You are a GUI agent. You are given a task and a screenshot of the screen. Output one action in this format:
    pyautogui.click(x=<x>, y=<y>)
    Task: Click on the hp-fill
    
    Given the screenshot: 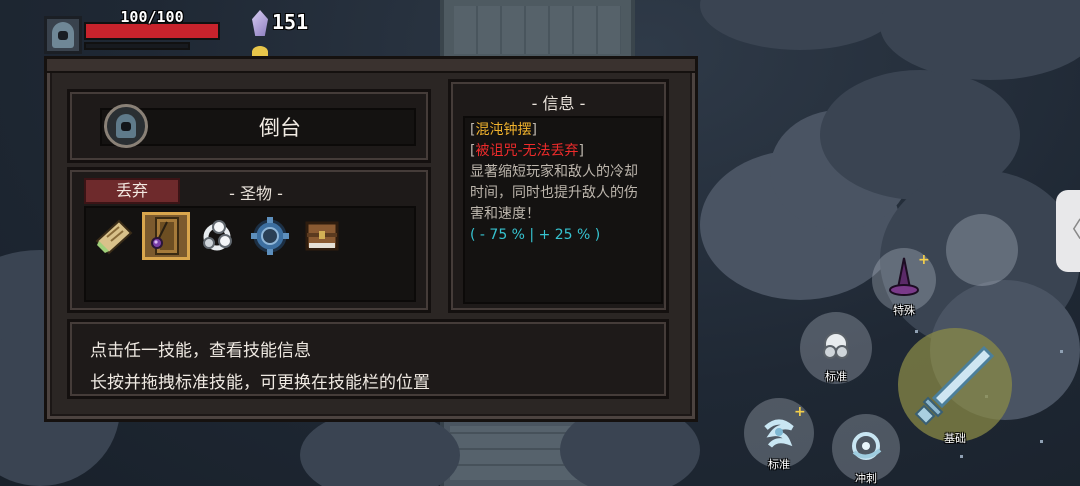 What is the action you would take?
    pyautogui.click(x=152, y=31)
    